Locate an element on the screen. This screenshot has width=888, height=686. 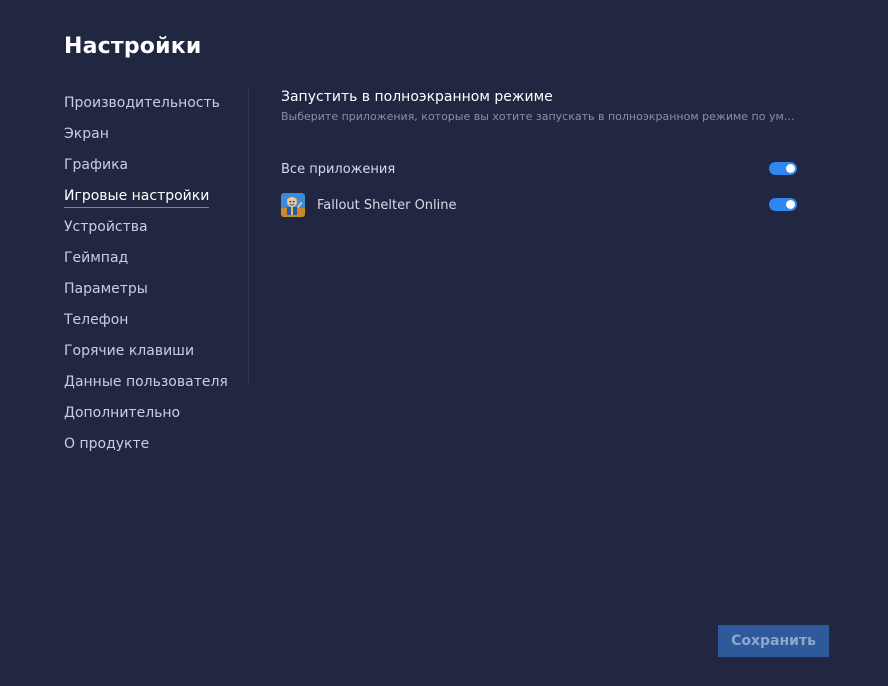
sidebar-item-phone: Телефон is located at coordinates (156, 320).